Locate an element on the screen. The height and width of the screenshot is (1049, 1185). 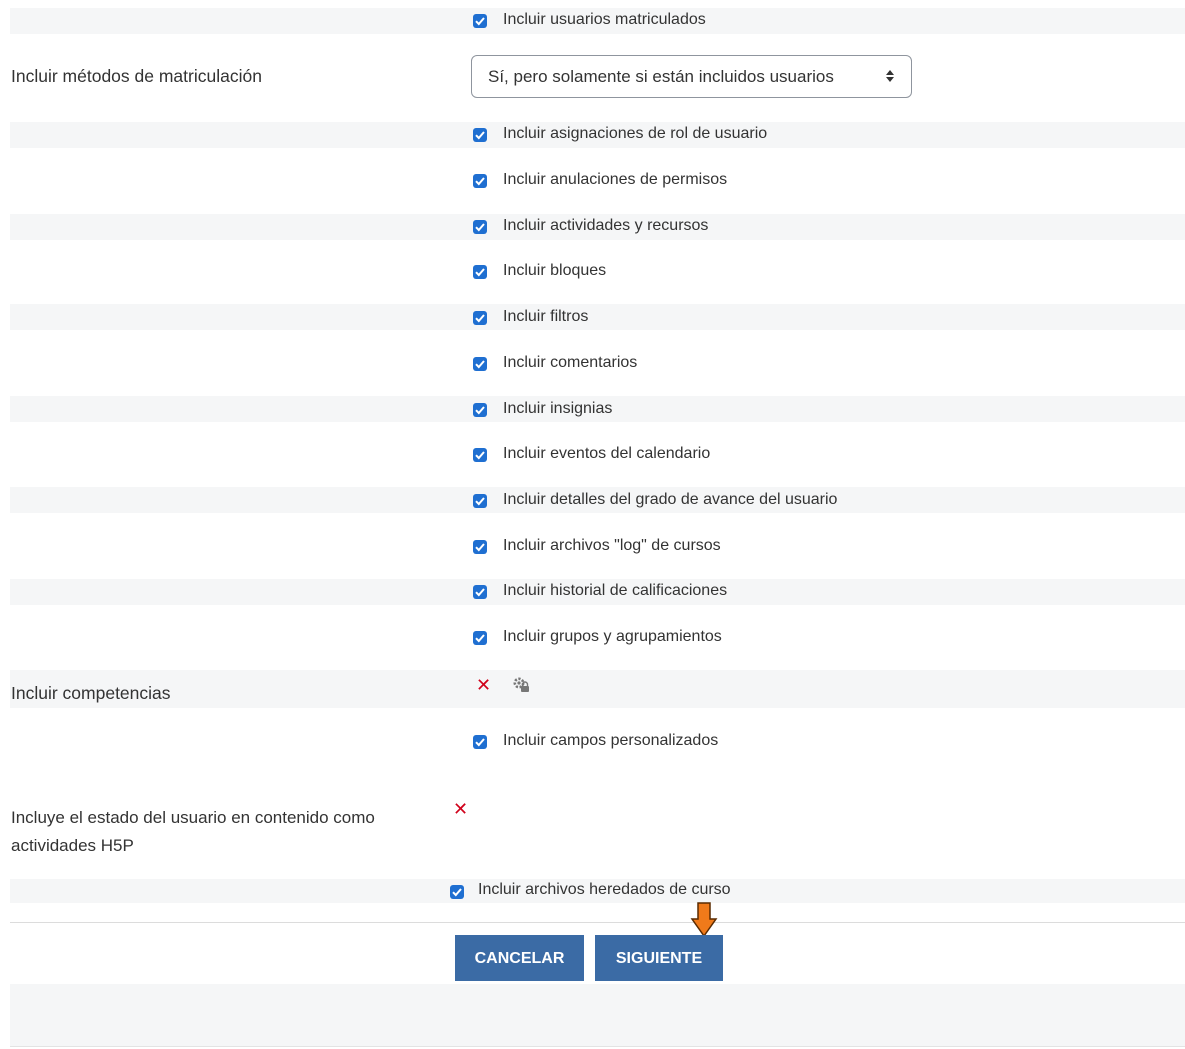
checkbox-eventos-calendario is located at coordinates (480, 455).